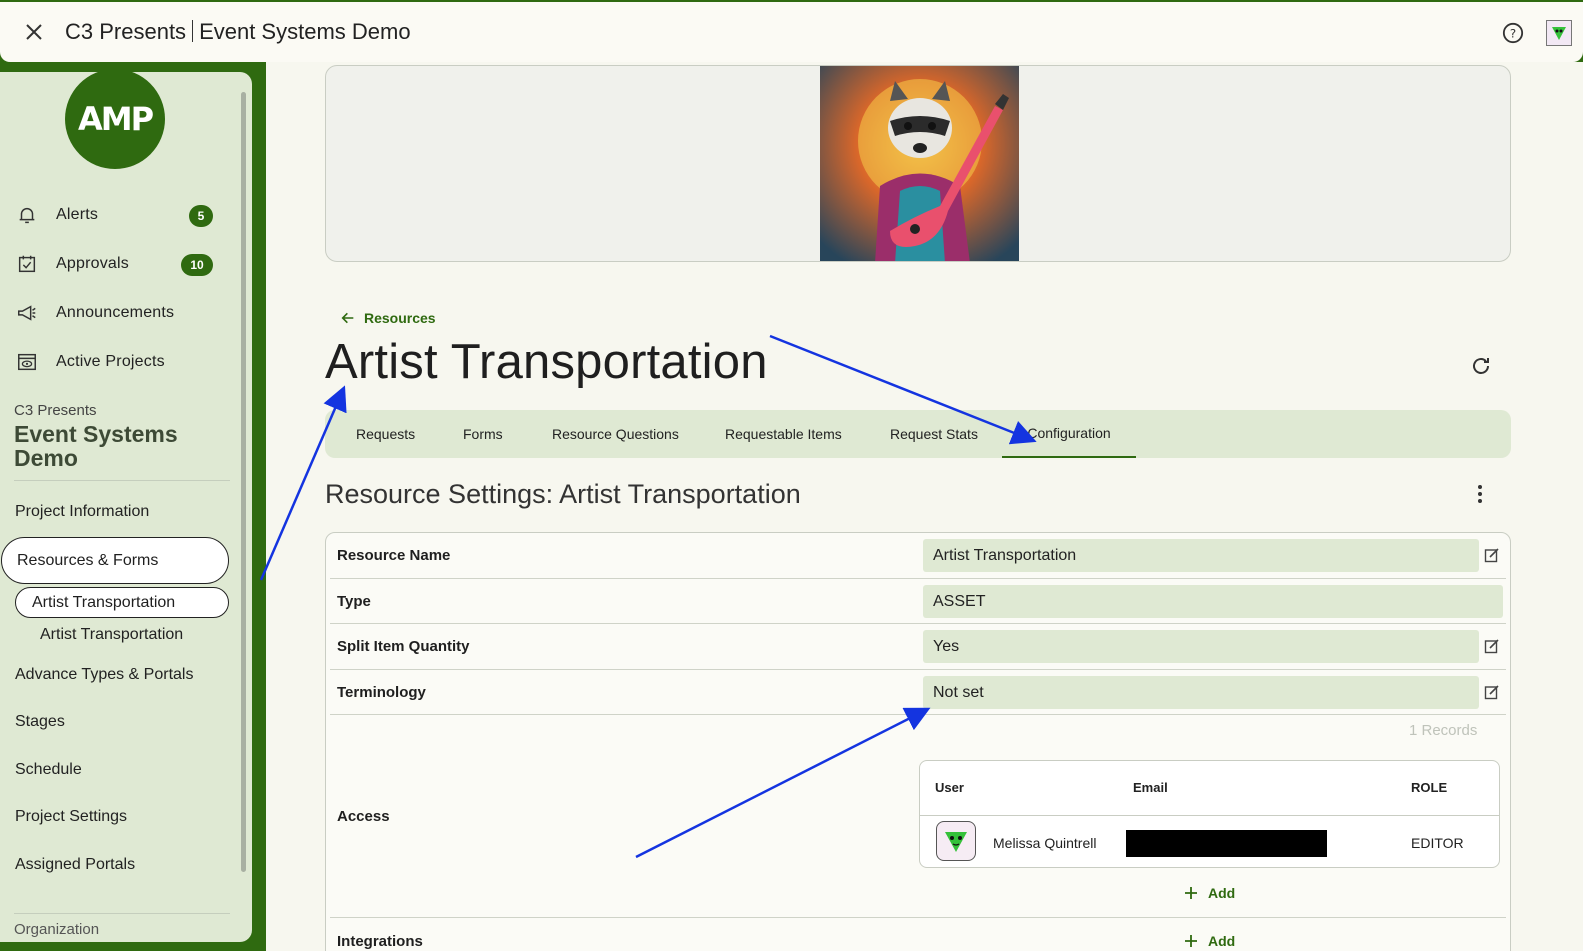 The image size is (1583, 951). Describe the element at coordinates (77, 214) in the screenshot. I see `sidebar-item-label: Alerts` at that location.